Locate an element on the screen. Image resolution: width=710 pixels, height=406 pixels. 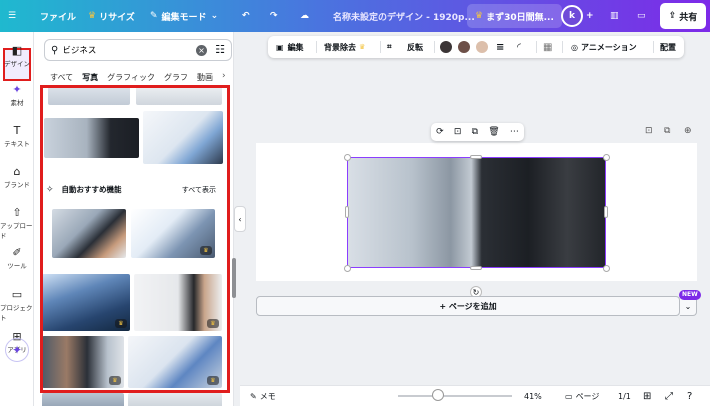
tab-charts: グラフ is located at coordinates (176, 77).